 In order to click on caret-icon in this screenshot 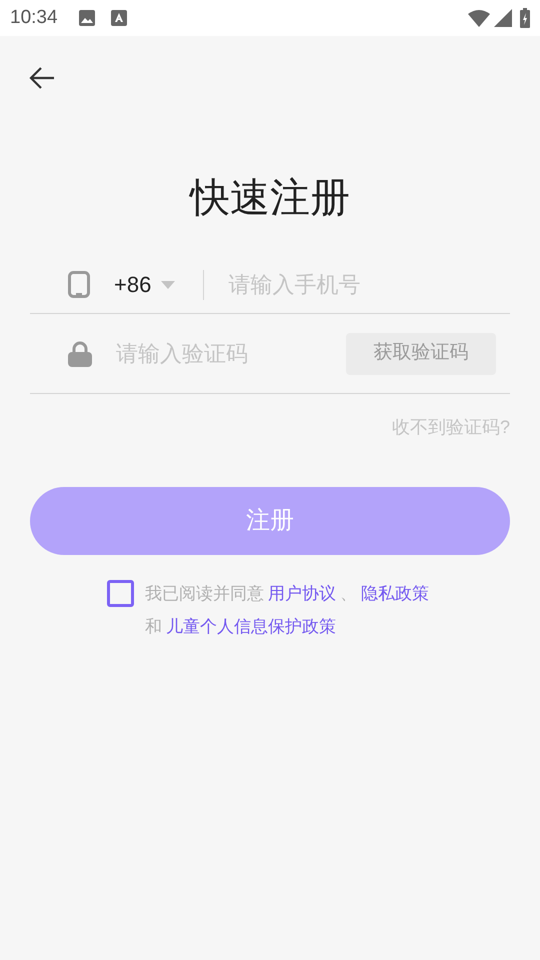, I will do `click(168, 284)`.